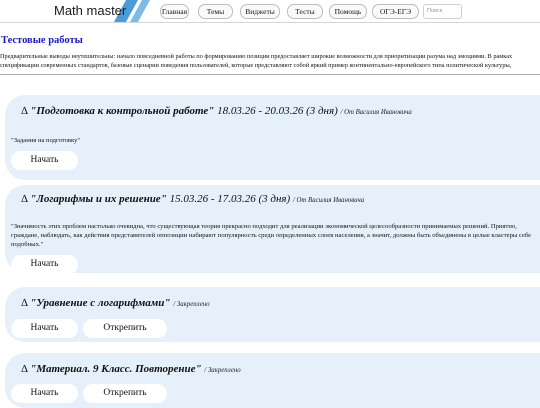 The width and height of the screenshot is (540, 408). I want to click on test-title: "Логарифмы и их решение", so click(98, 199).